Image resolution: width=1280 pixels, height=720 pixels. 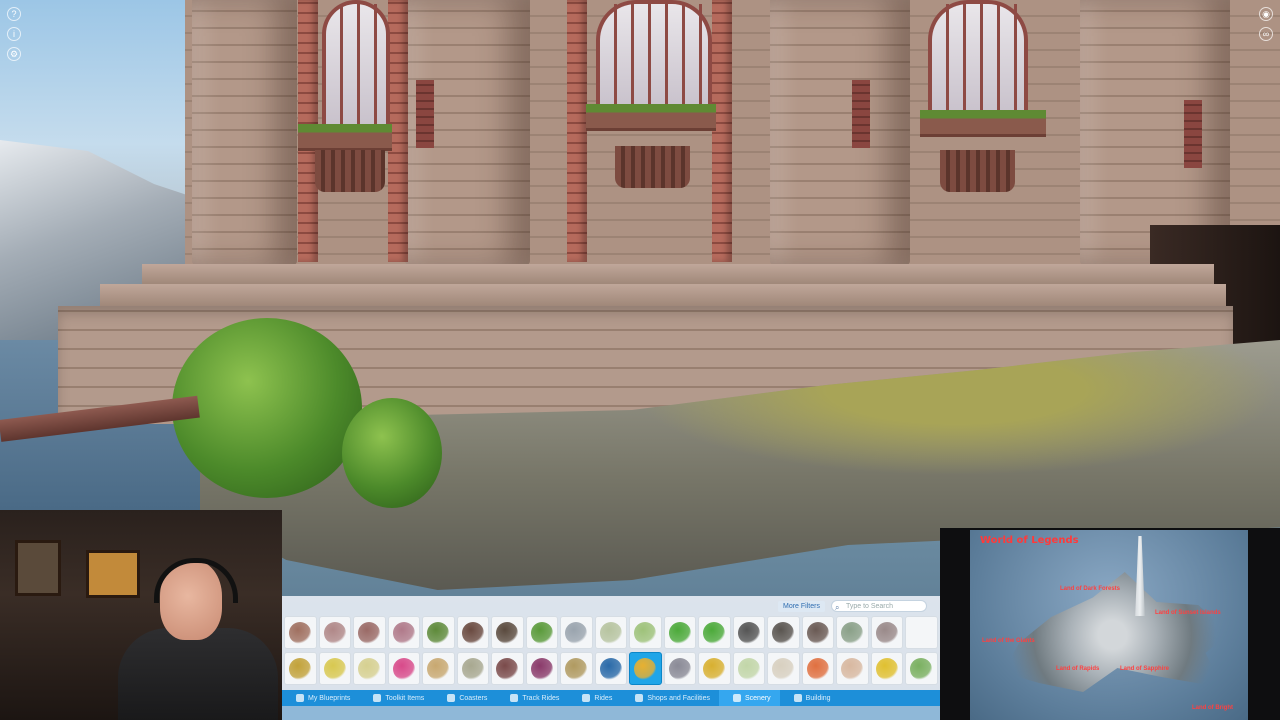 What do you see at coordinates (464, 698) in the screenshot?
I see `tab-coaster: Coasters` at bounding box center [464, 698].